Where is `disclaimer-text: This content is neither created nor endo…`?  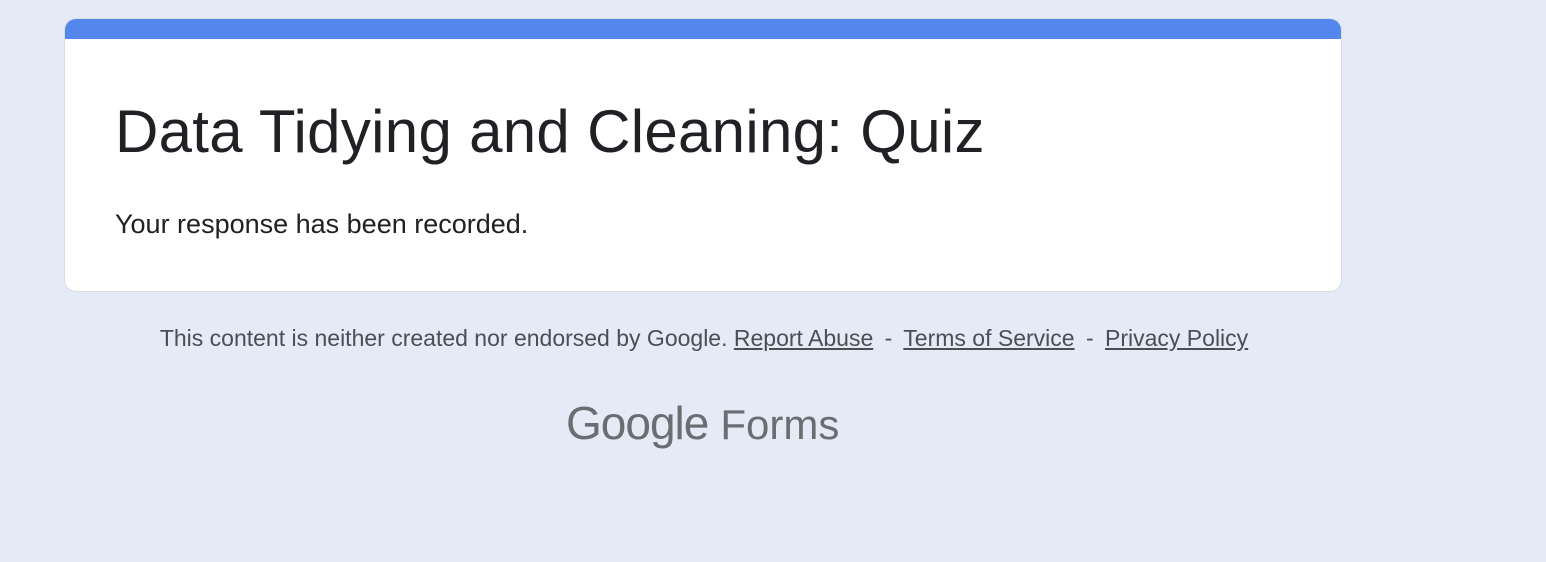 disclaimer-text: This content is neither created nor endo… is located at coordinates (443, 338).